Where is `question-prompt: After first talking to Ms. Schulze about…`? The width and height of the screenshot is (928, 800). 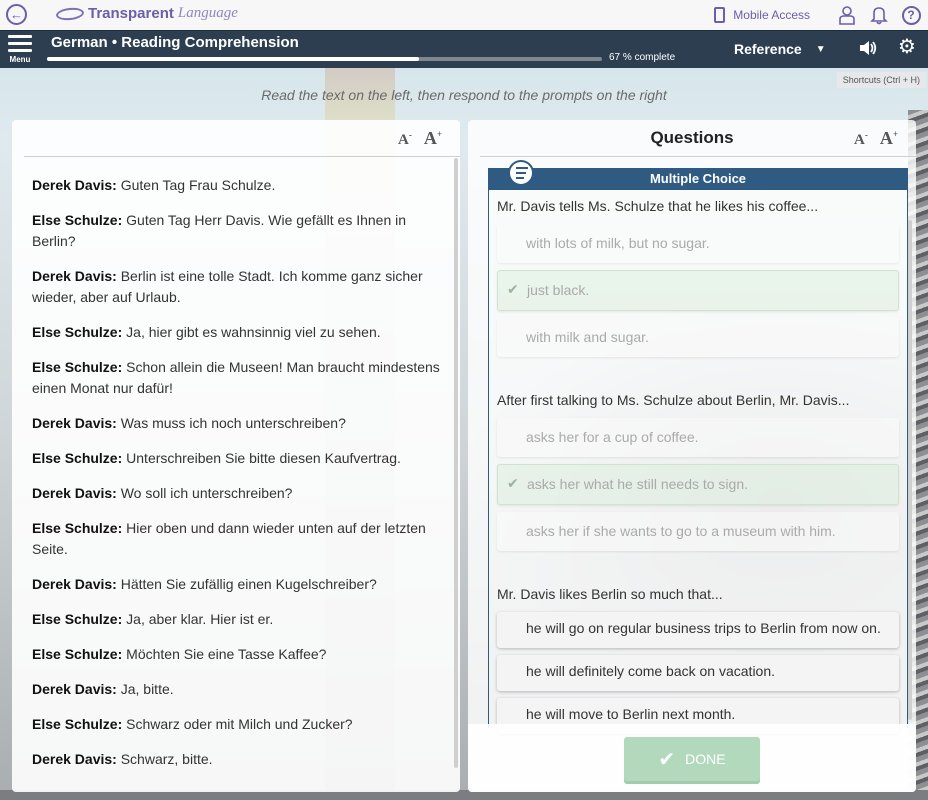
question-prompt: After first talking to Ms. Schulze about… is located at coordinates (673, 400).